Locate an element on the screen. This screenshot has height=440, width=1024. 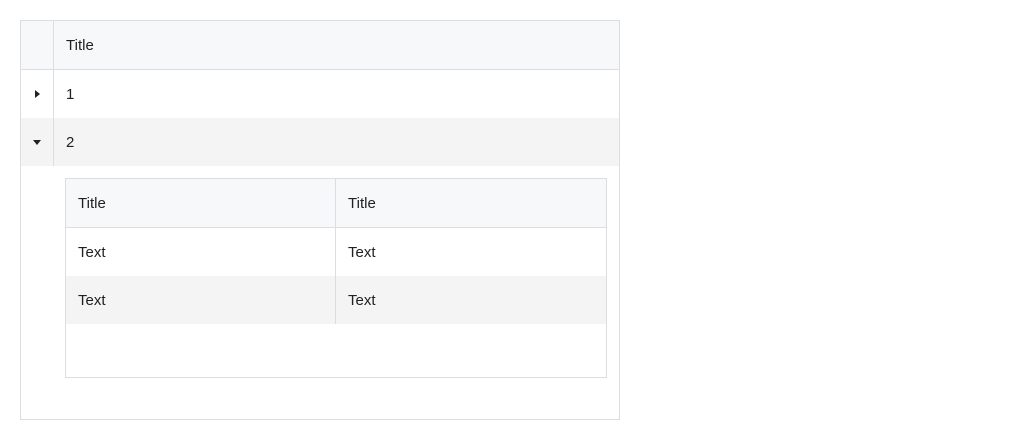
header-toggle-cell is located at coordinates (37, 45).